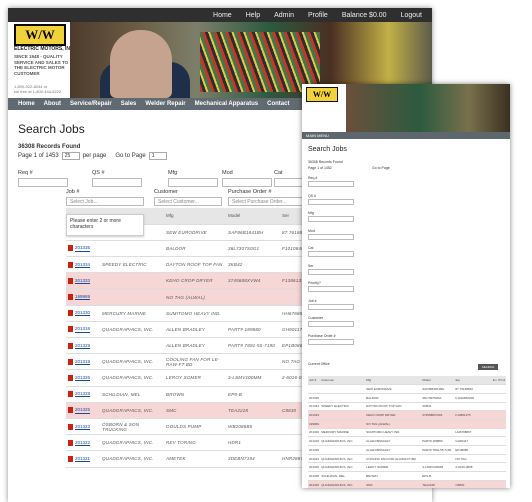  I want to click on job-link: 201326, so click(82, 377).